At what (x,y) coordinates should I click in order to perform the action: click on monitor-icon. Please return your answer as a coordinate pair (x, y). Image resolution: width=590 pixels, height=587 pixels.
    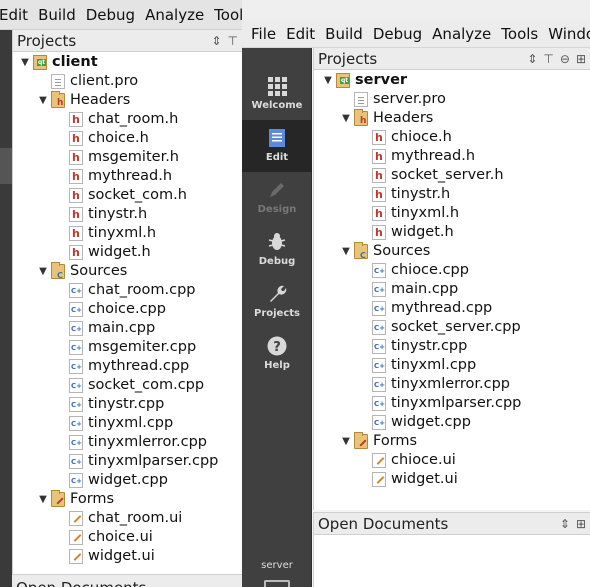
    Looking at the image, I should click on (277, 583).